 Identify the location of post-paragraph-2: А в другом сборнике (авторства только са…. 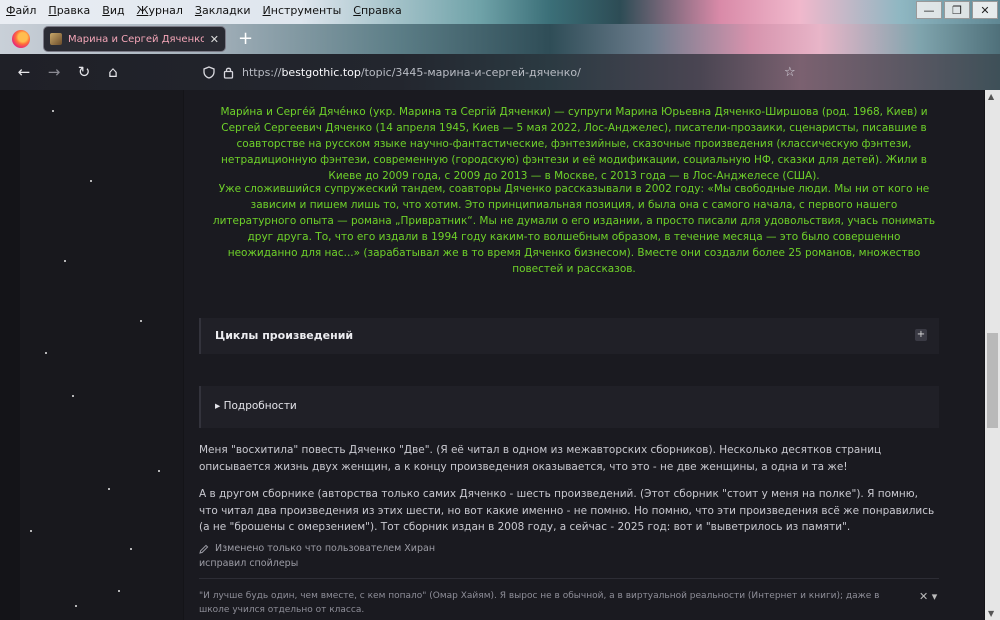
(567, 510).